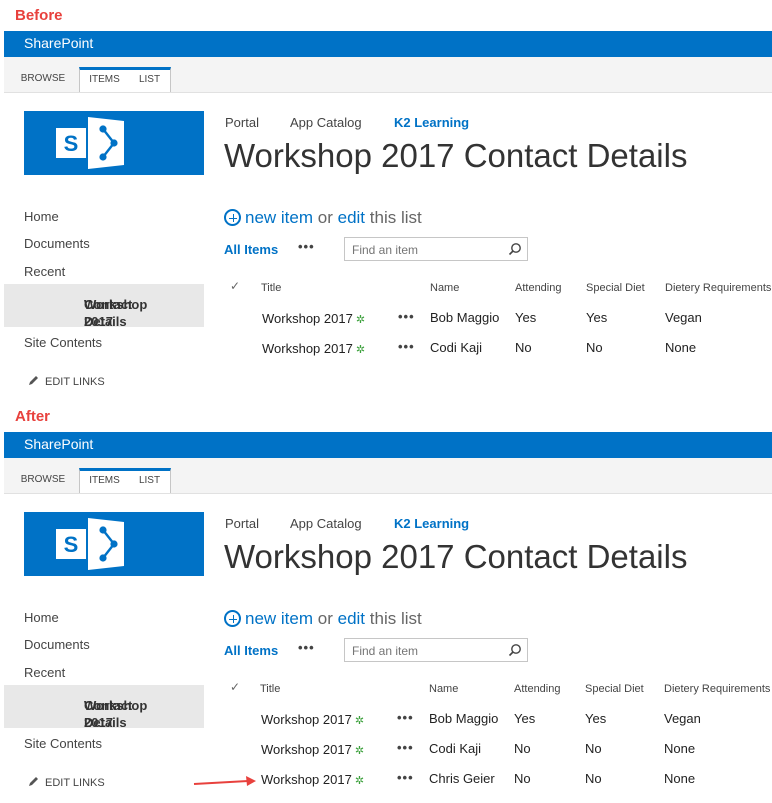  Describe the element at coordinates (388, 44) in the screenshot. I see `suite-bar: SharePoint` at that location.